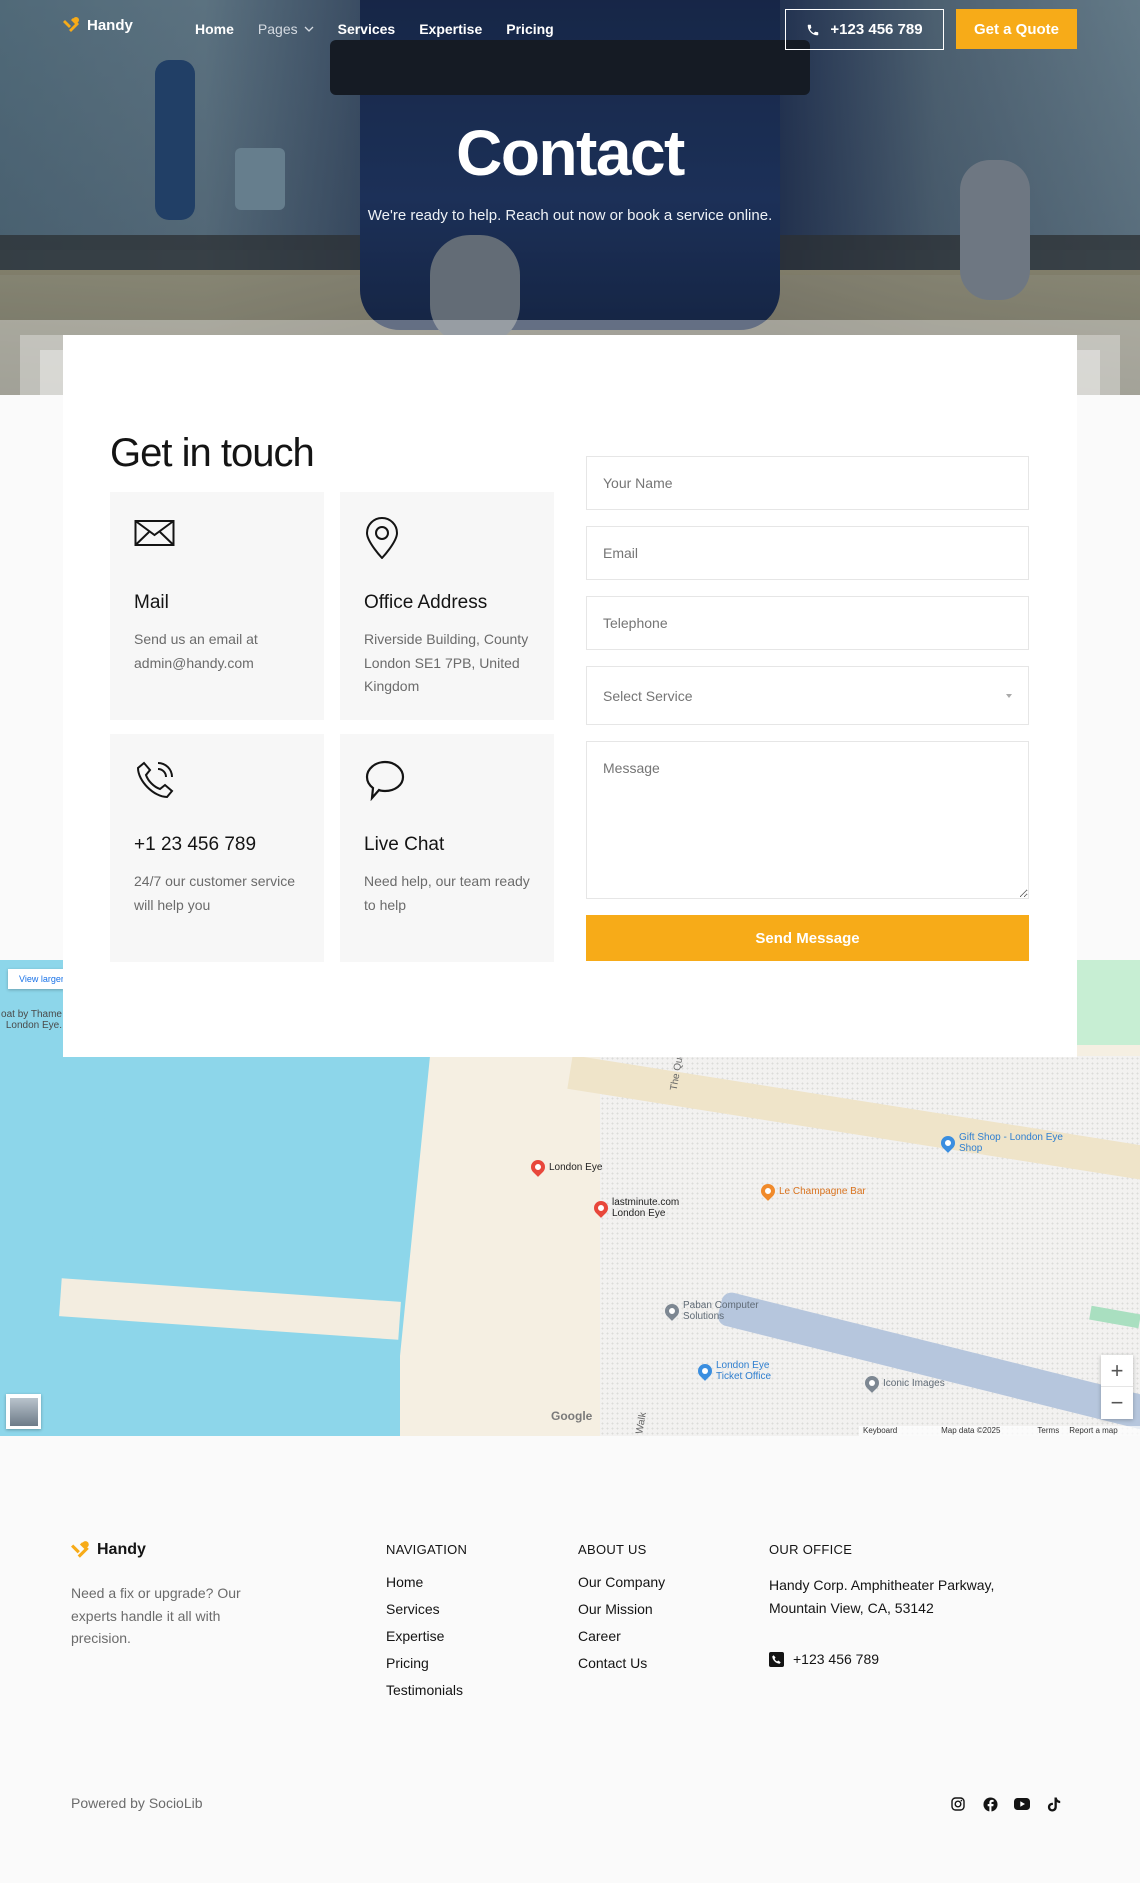 This screenshot has height=1883, width=1140. I want to click on tiktok-icon, so click(1054, 1804).